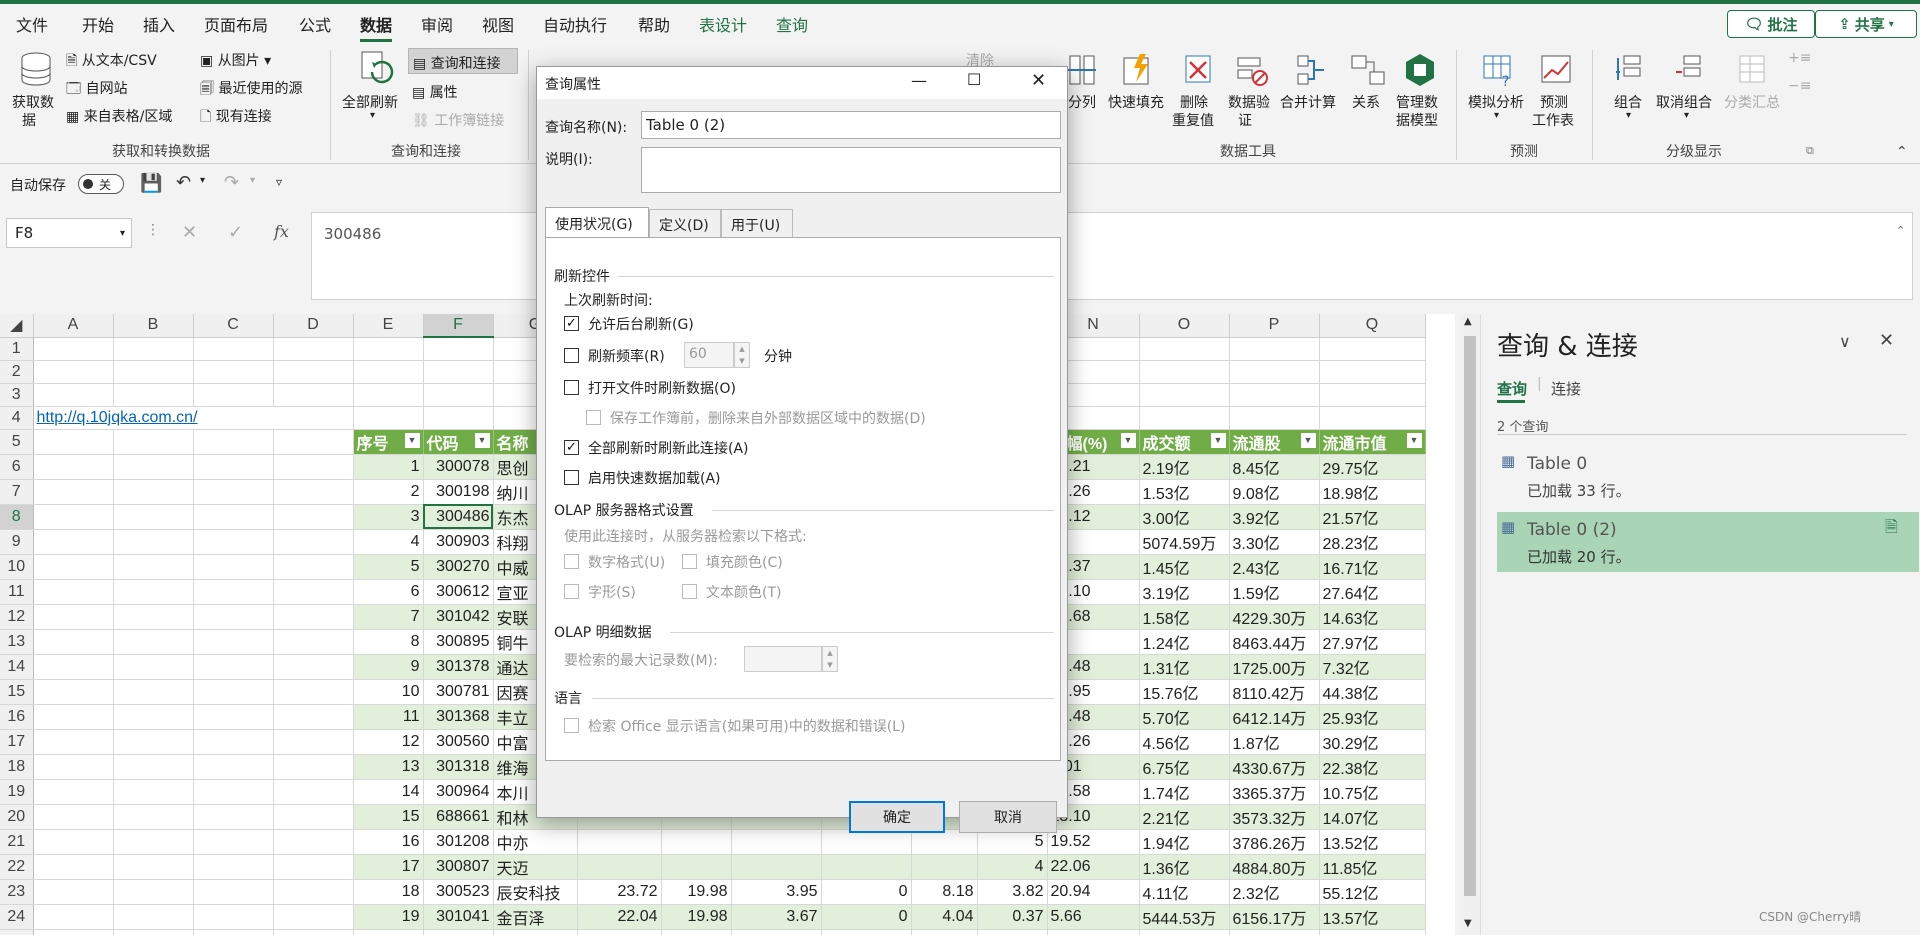  I want to click on table-cell: 3.30亿, so click(1274, 542).